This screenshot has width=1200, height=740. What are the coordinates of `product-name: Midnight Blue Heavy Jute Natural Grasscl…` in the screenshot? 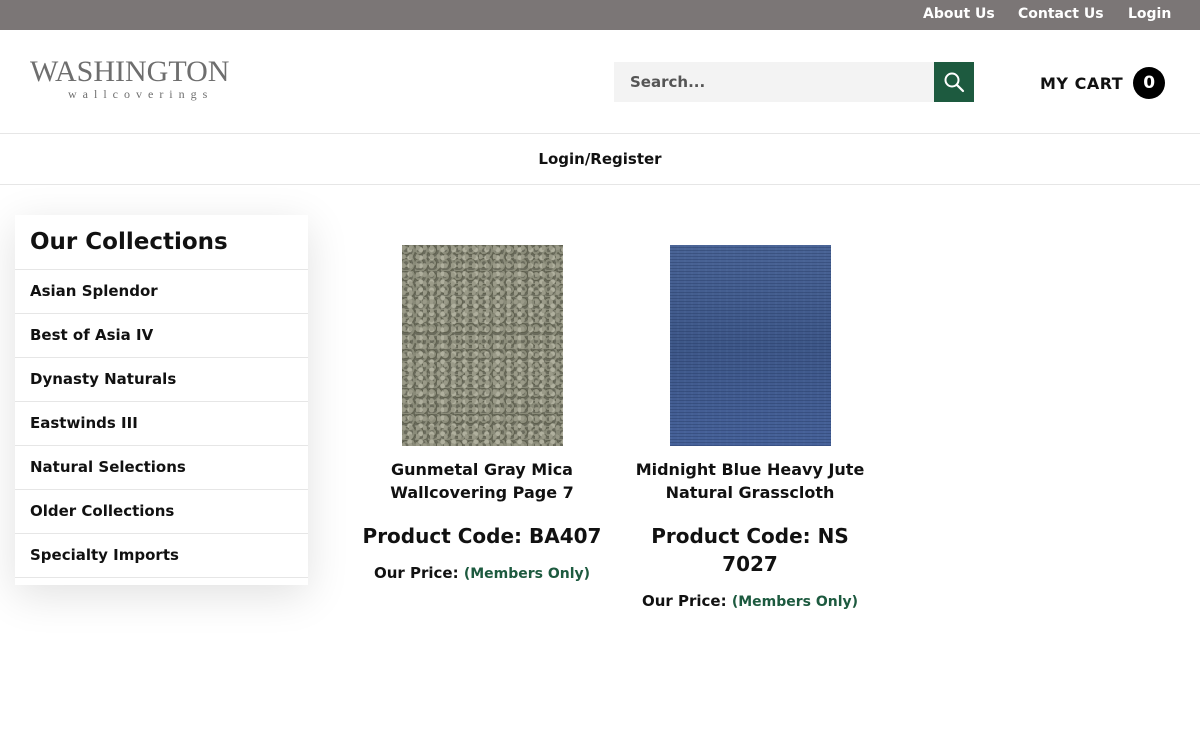 It's located at (750, 481).